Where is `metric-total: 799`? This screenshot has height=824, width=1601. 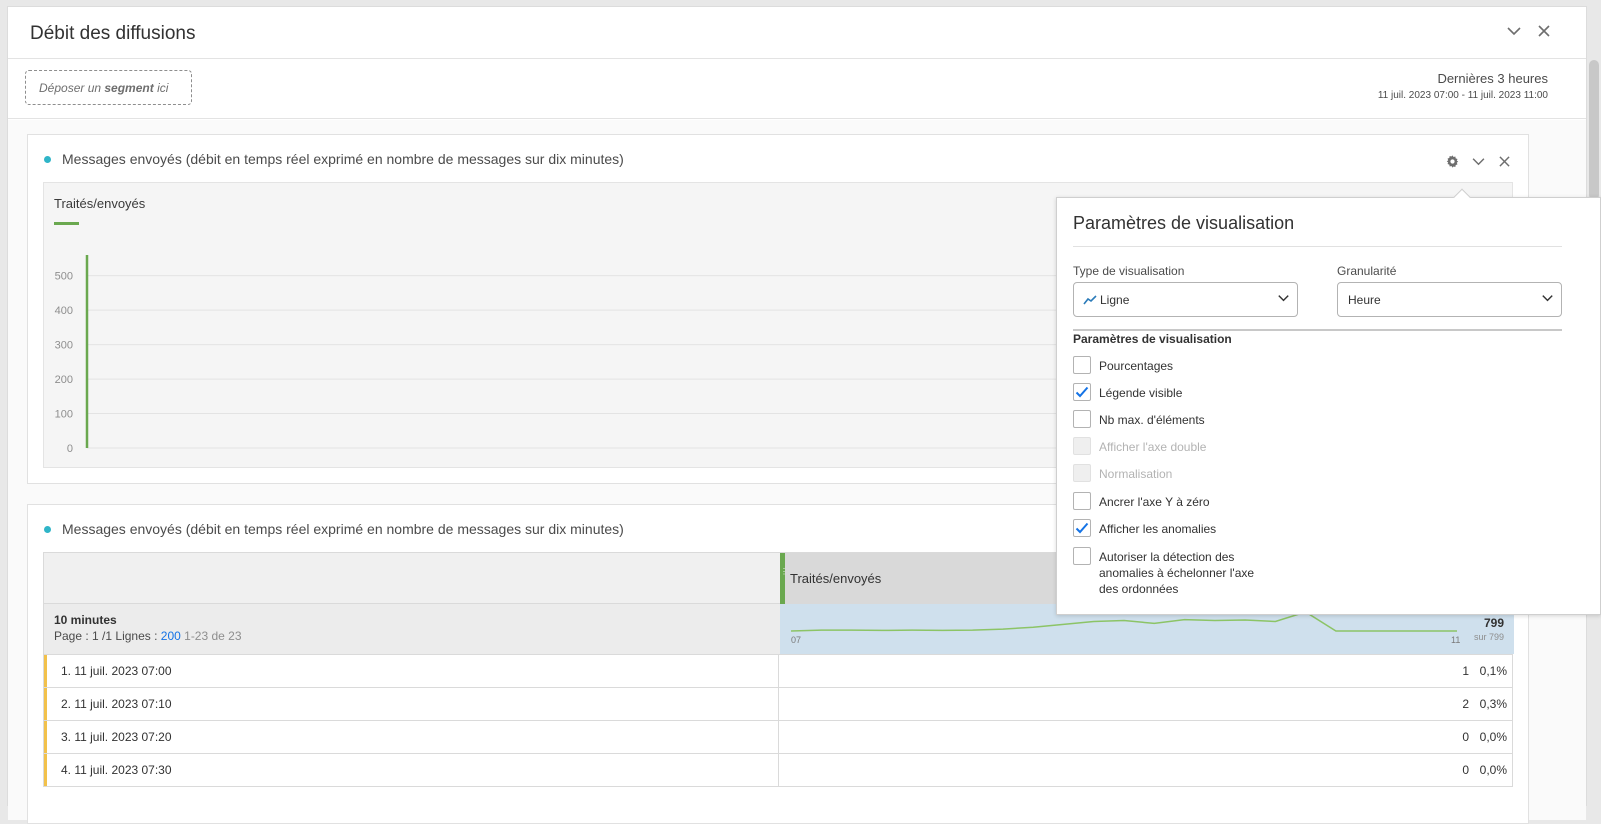 metric-total: 799 is located at coordinates (1493, 623).